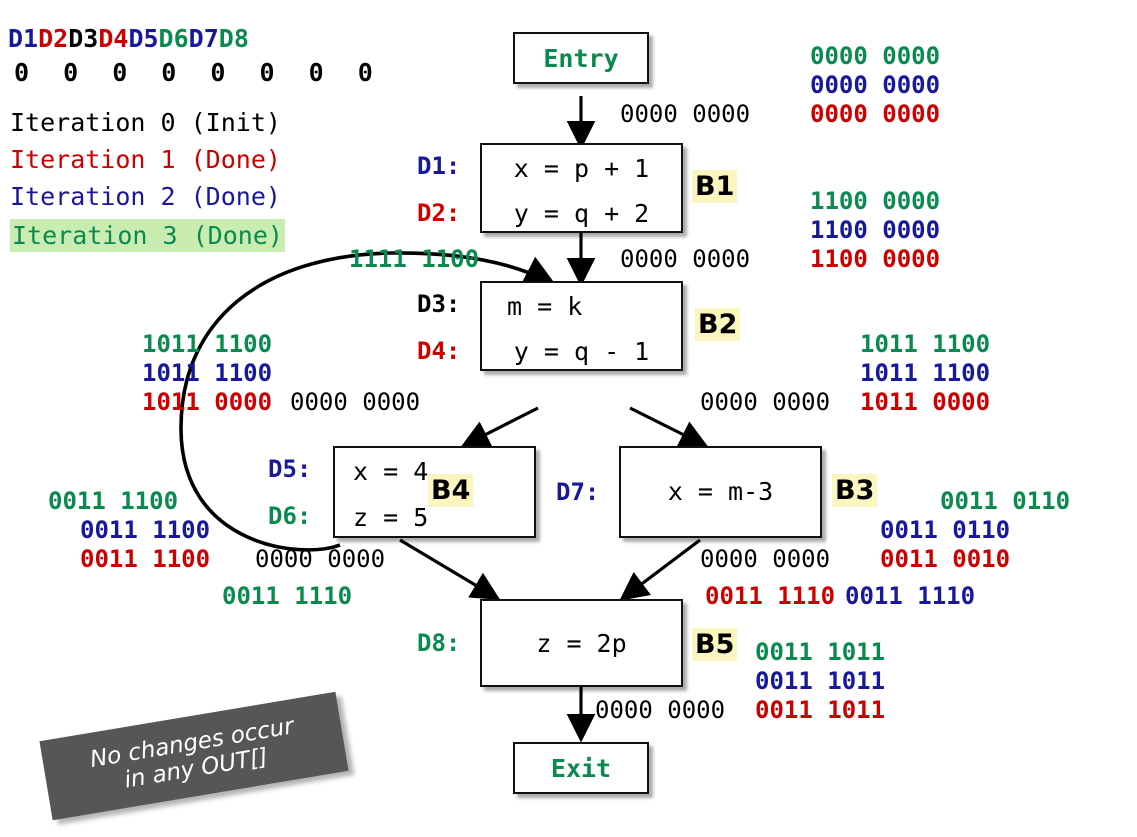  Describe the element at coordinates (290, 469) in the screenshot. I see `b4-def-label-d5: D5:` at that location.